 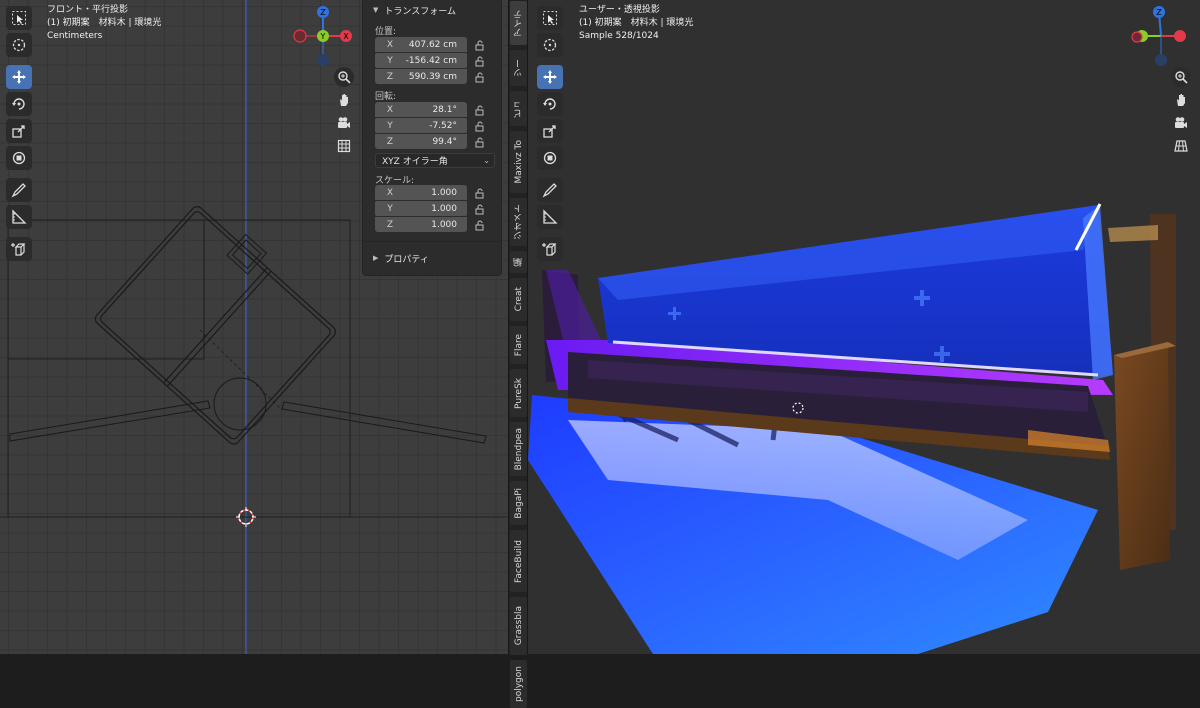 What do you see at coordinates (421, 224) in the screenshot?
I see `scale-field: Z 1.000` at bounding box center [421, 224].